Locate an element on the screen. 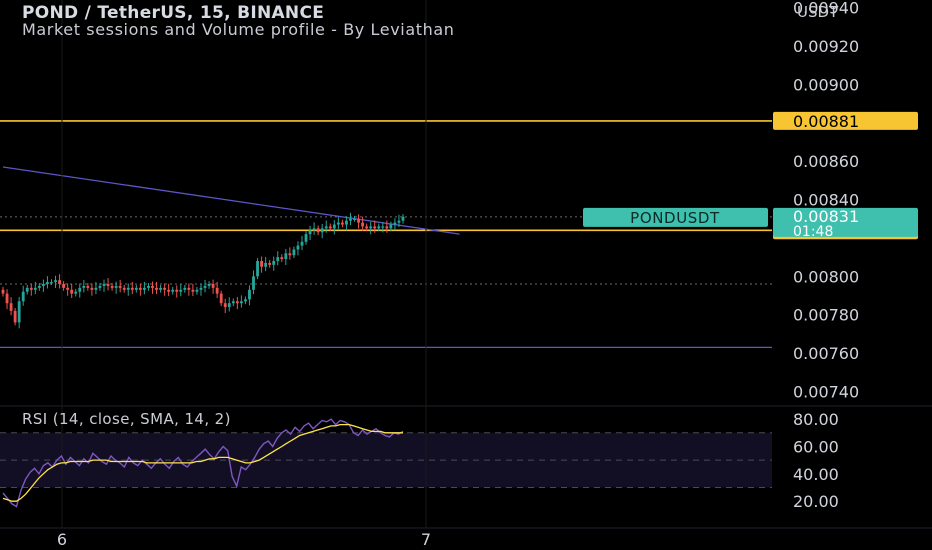 The width and height of the screenshot is (932, 550). rsi-tick-label: 60.00 is located at coordinates (816, 446).